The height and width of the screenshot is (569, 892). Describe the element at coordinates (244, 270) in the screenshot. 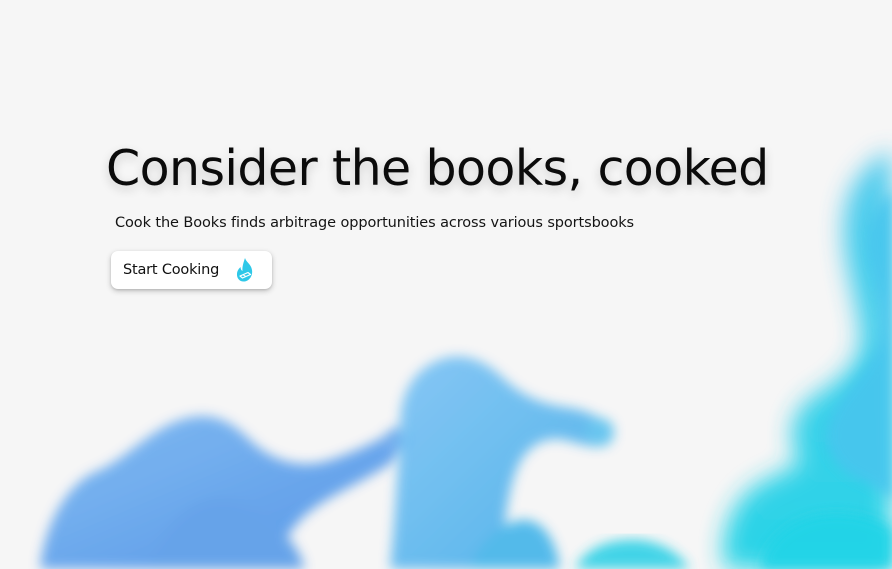

I see `flame-icon` at that location.